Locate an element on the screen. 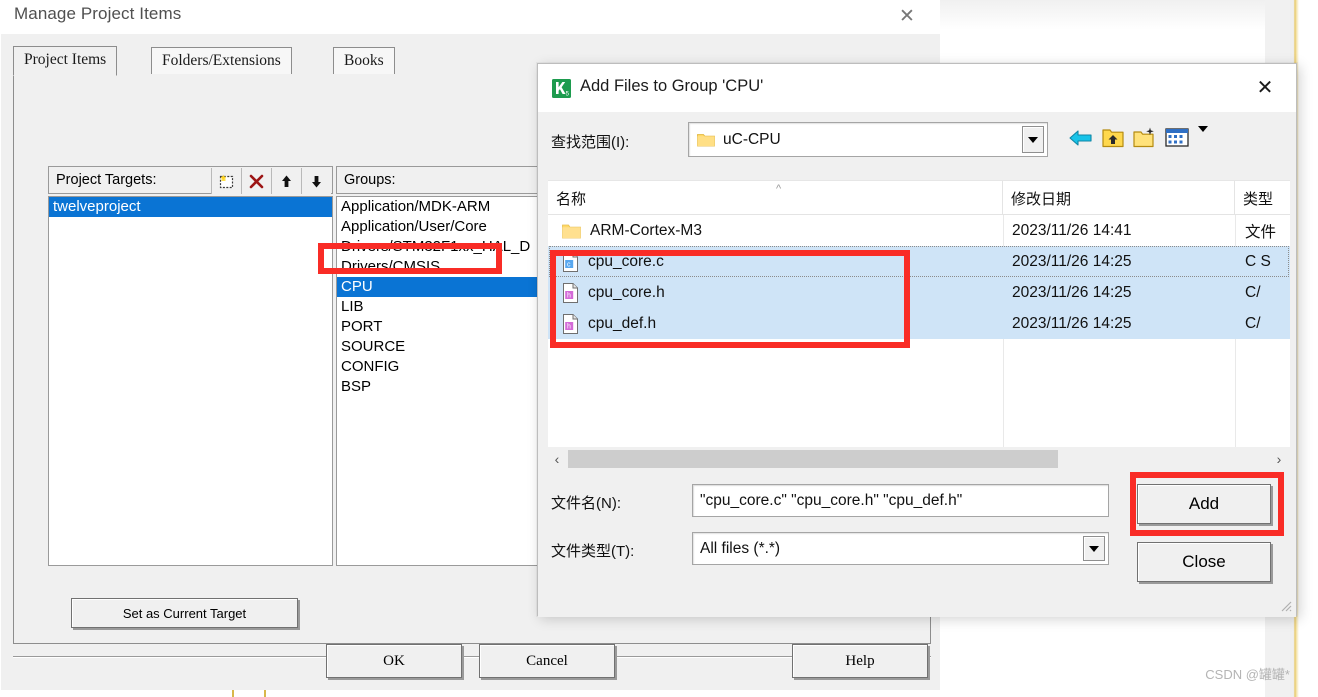 The height and width of the screenshot is (697, 1318). look-in-combobox: uC-CPU is located at coordinates (868, 139).